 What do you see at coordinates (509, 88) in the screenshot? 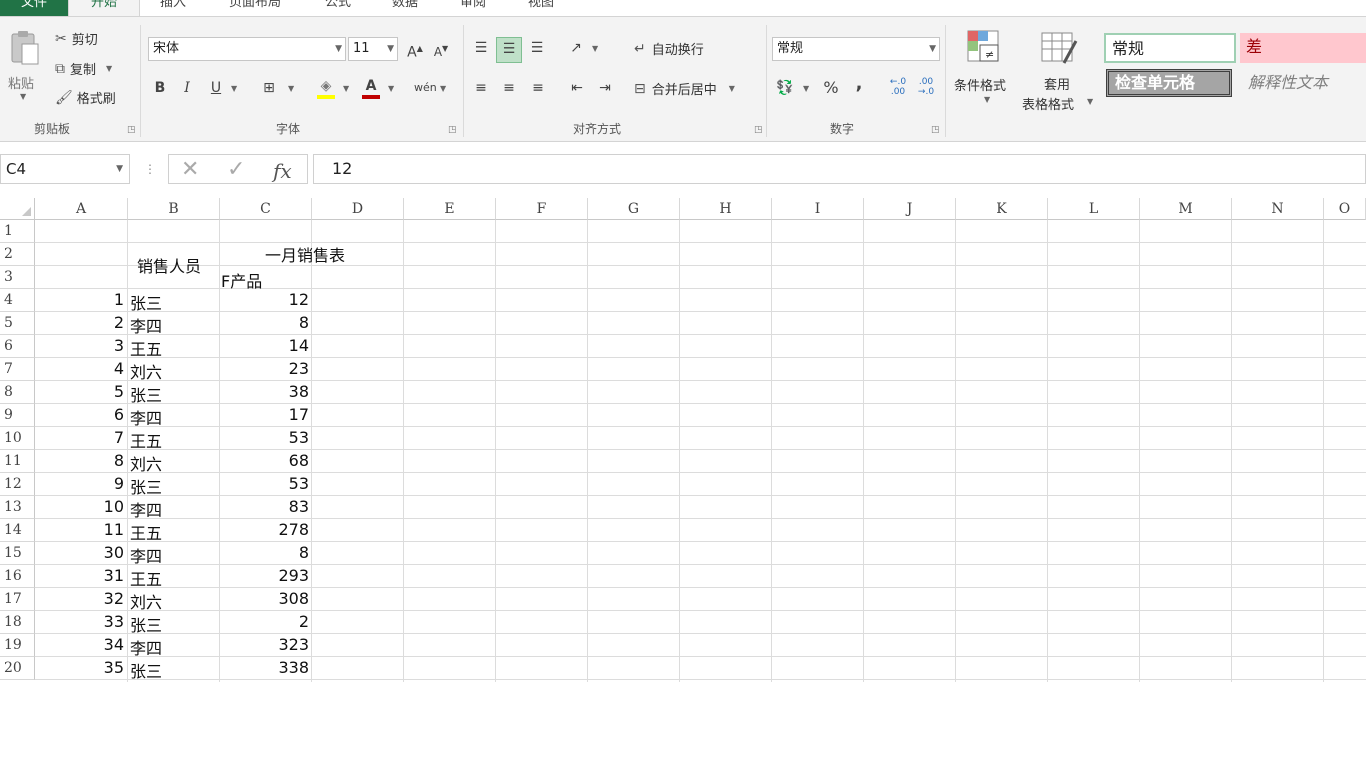
I see `align-center-button: ≡` at bounding box center [509, 88].